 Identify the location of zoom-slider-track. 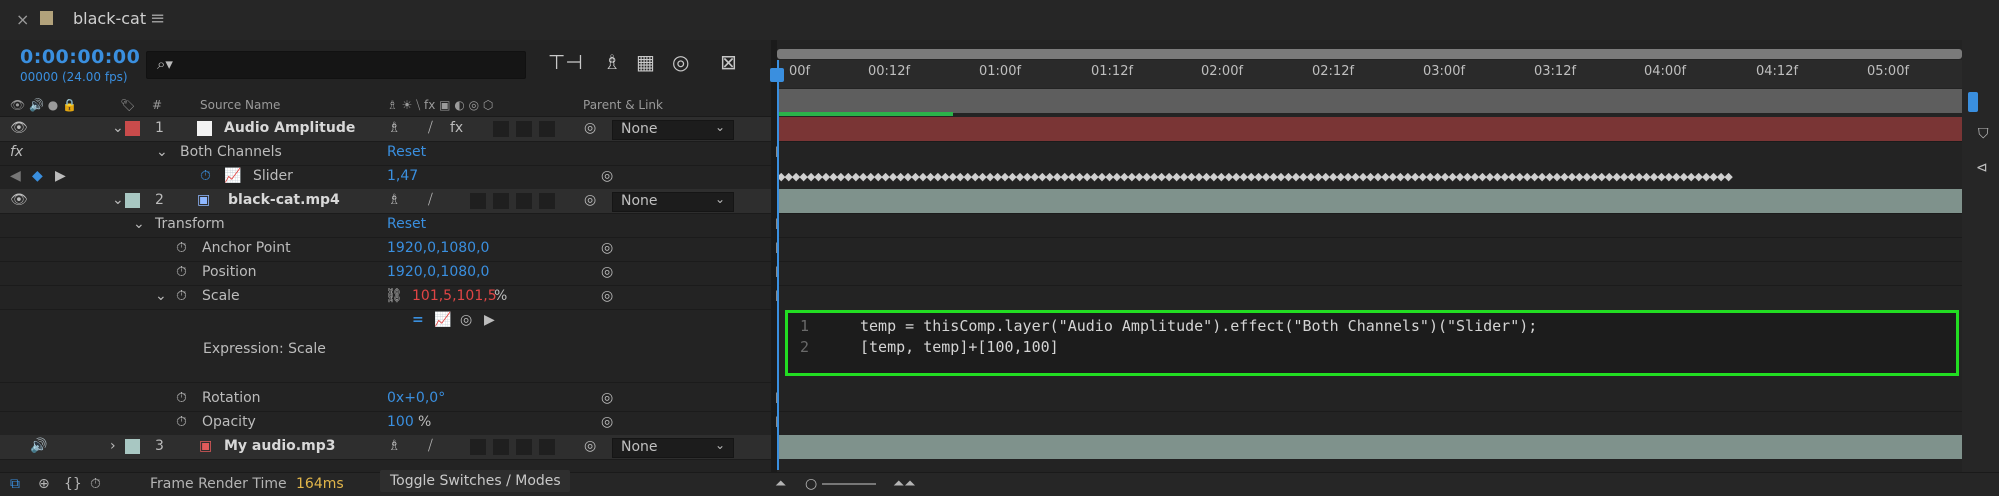
(849, 484).